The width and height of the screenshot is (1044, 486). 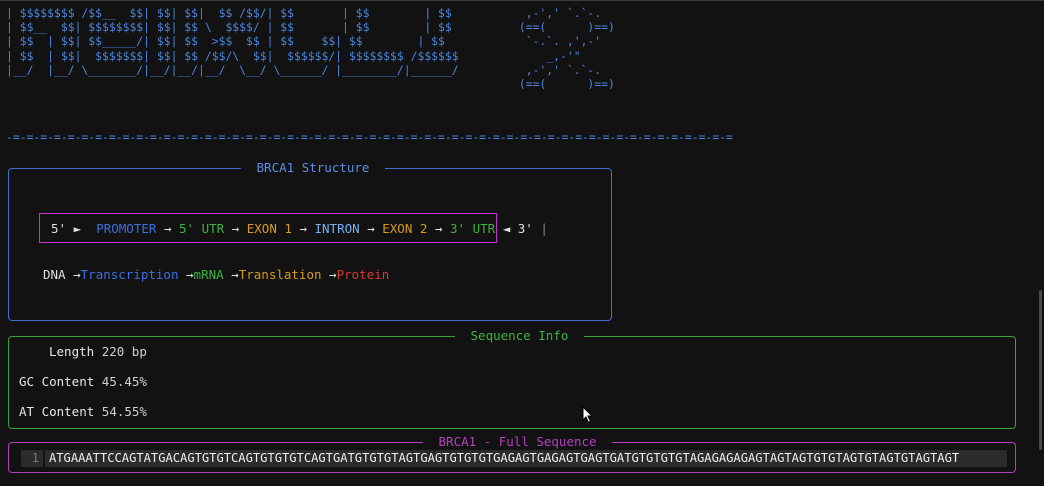 I want to click on sequence-info-title: Sequence Info, so click(x=519, y=336).